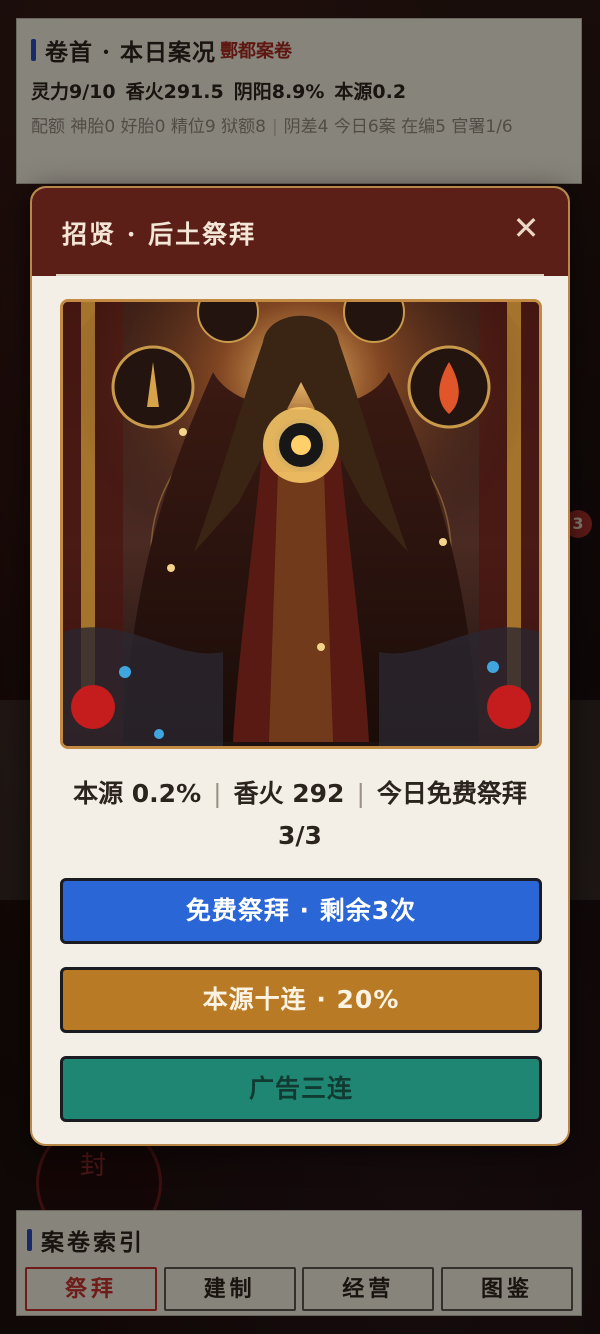 The image size is (600, 1334). What do you see at coordinates (526, 228) in the screenshot?
I see `close-icon: ✕` at bounding box center [526, 228].